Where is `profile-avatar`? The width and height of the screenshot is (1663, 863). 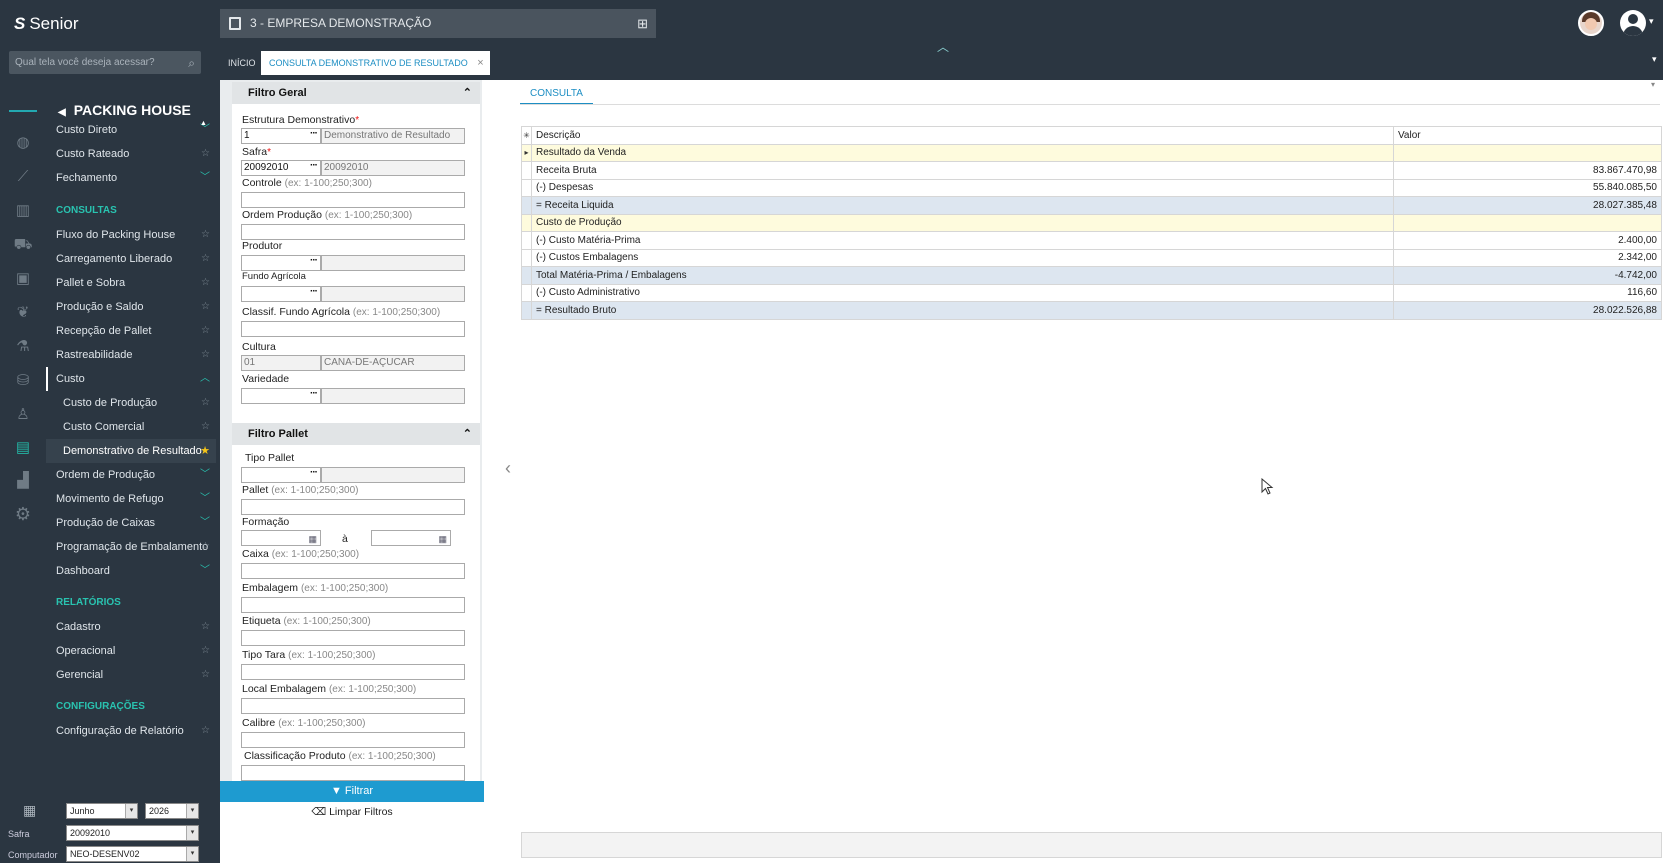
profile-avatar is located at coordinates (1591, 23).